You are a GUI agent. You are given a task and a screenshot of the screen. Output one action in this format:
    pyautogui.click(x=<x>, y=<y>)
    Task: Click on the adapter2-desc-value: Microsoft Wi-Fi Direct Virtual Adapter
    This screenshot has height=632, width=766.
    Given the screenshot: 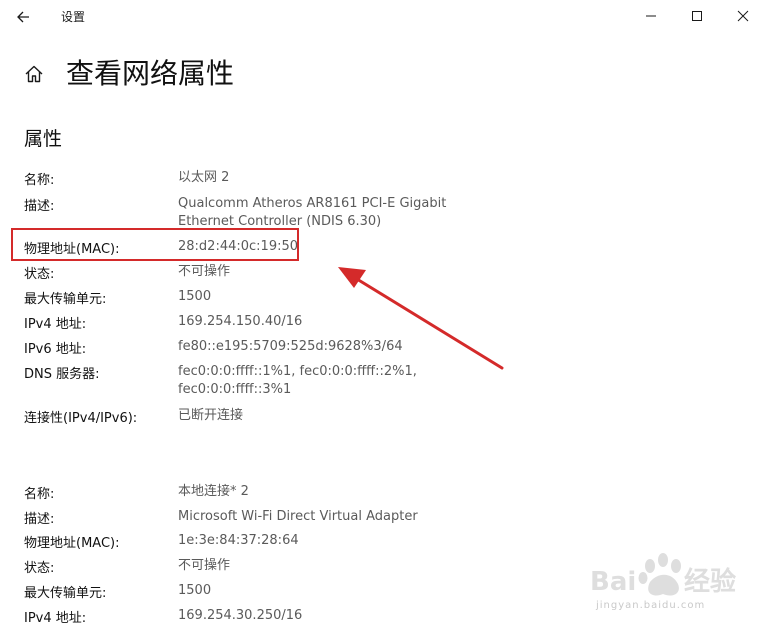 What is the action you would take?
    pyautogui.click(x=298, y=516)
    